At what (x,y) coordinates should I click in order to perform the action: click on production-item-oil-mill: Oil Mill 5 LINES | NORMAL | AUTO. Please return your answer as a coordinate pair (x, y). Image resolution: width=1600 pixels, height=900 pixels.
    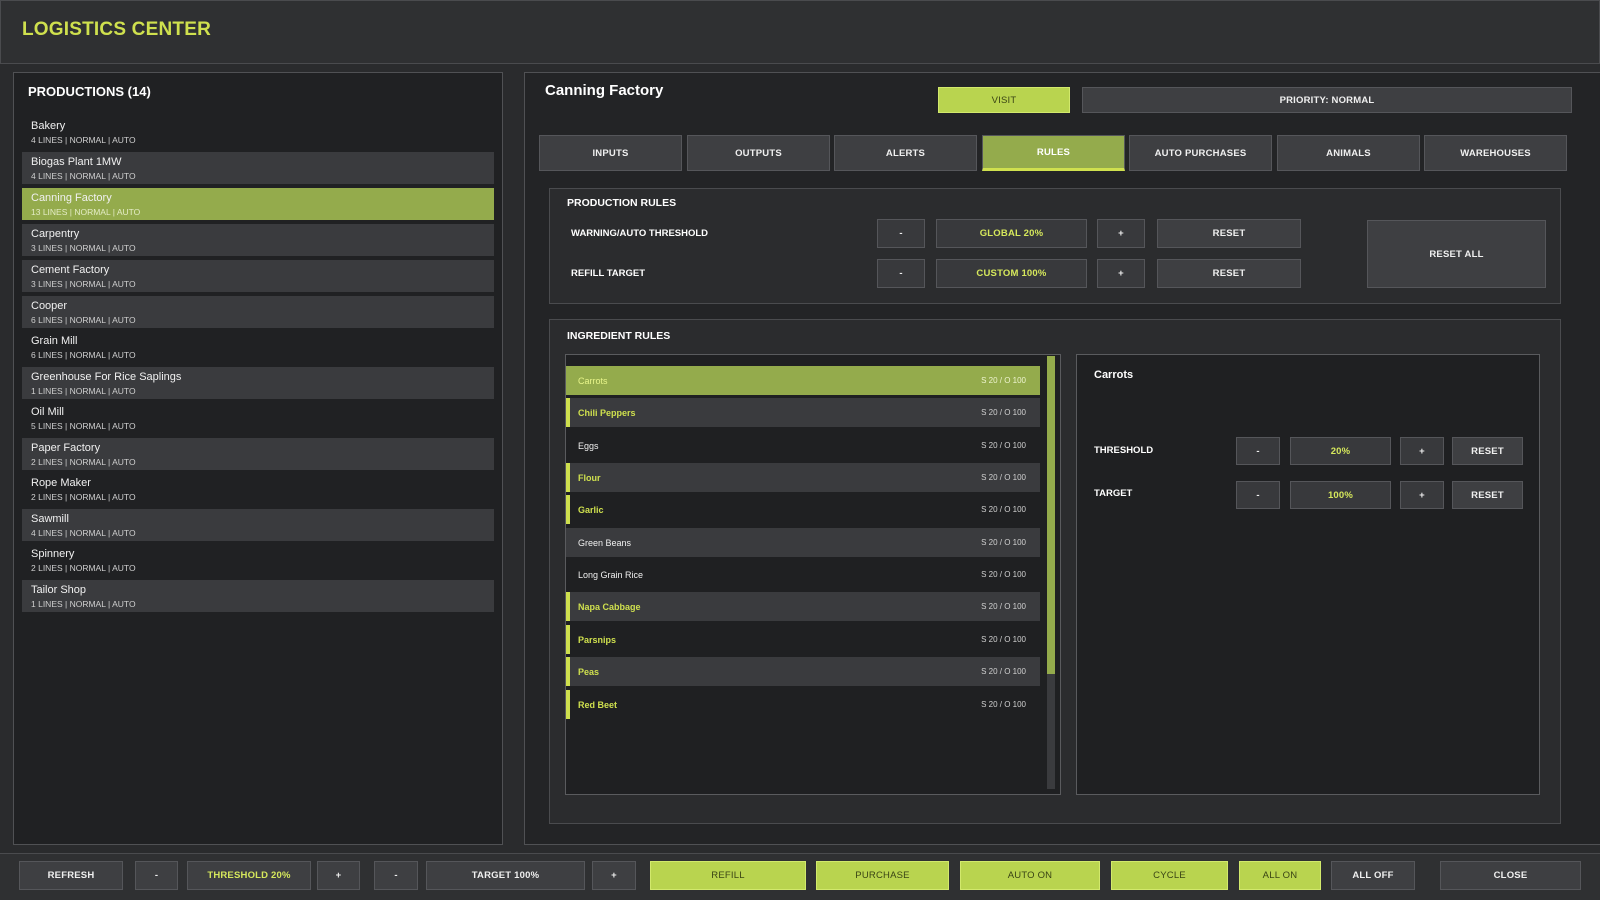
    Looking at the image, I should click on (258, 418).